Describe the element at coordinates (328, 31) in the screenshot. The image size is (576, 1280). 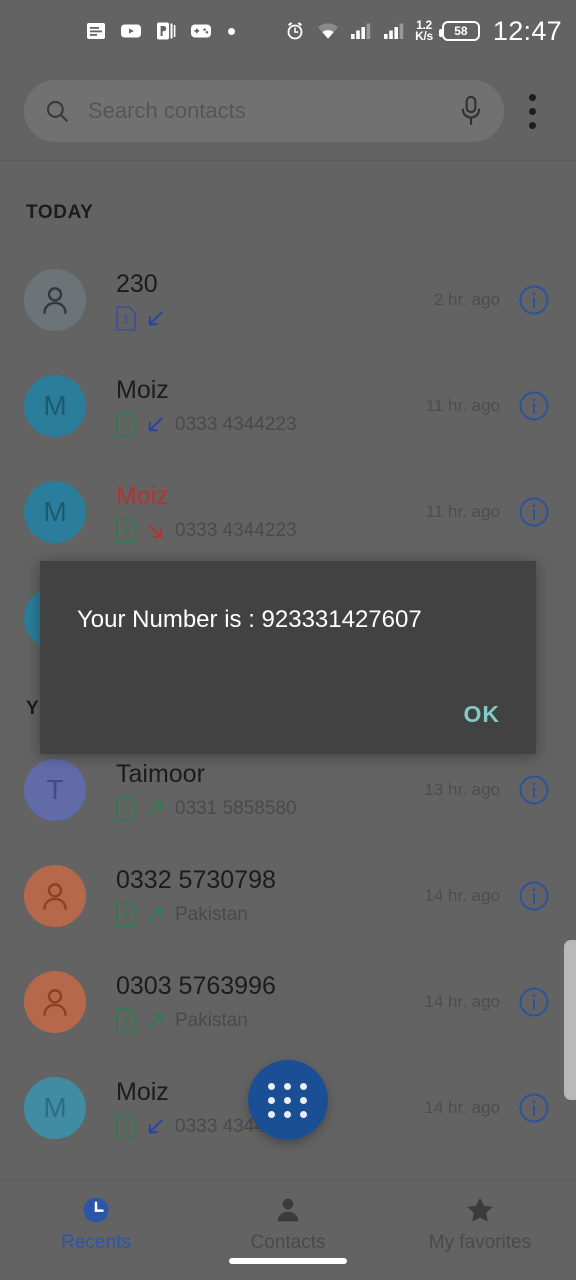
I see `wifi-icon` at that location.